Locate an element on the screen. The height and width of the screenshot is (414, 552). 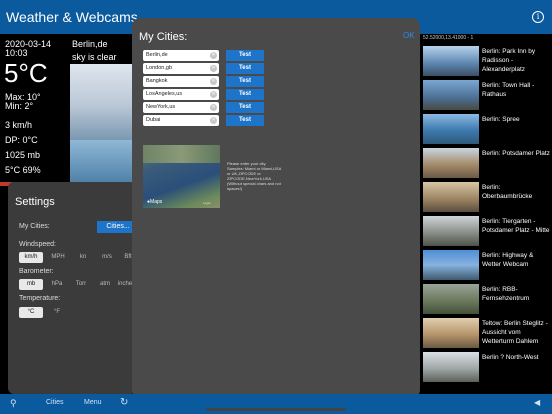
temperature-fahrenheit: °F is located at coordinates (57, 312).